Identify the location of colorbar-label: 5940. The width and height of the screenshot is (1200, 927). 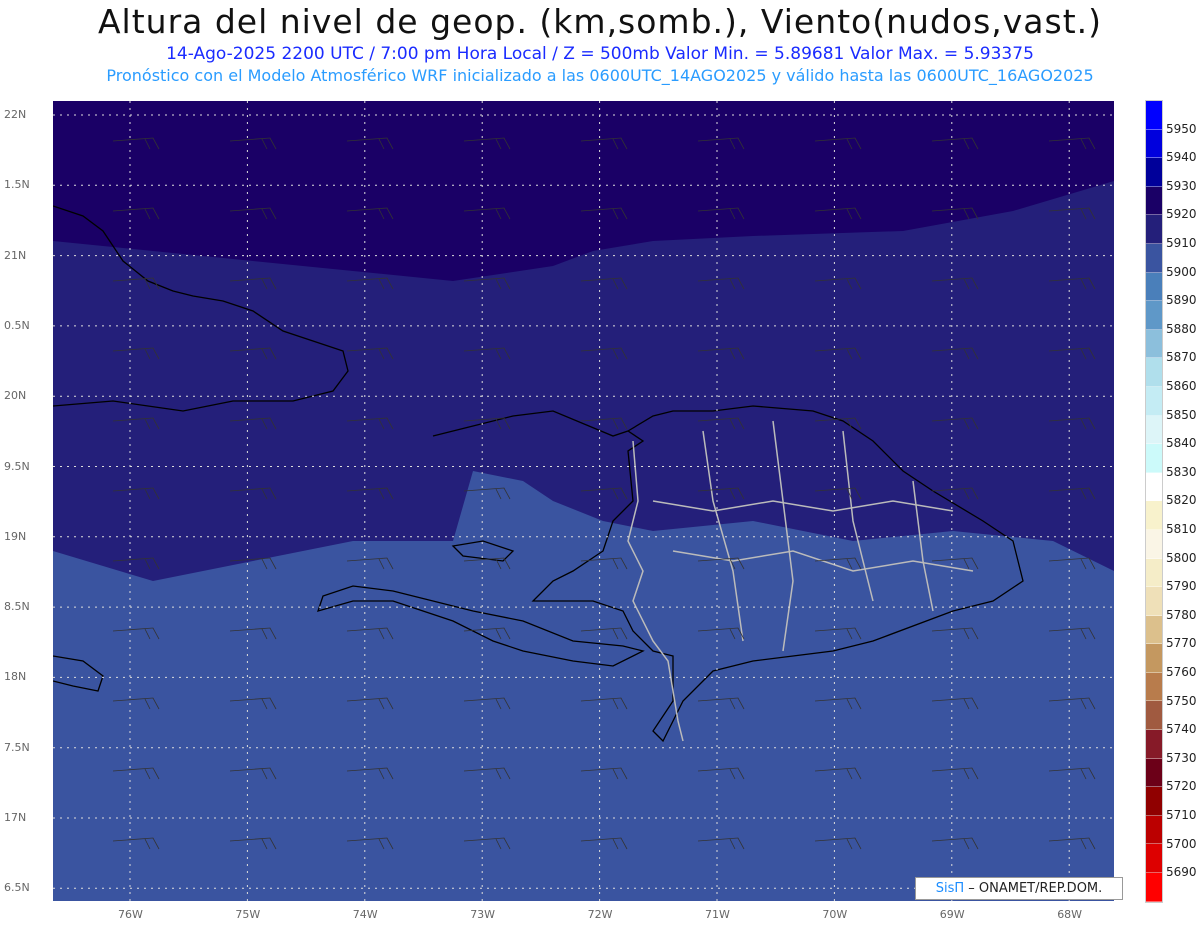
(1181, 157).